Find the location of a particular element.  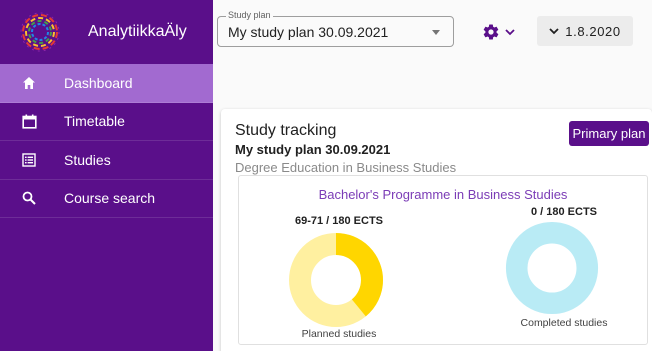

sidebar-item-dashboard: Dashboard is located at coordinates (106, 83).